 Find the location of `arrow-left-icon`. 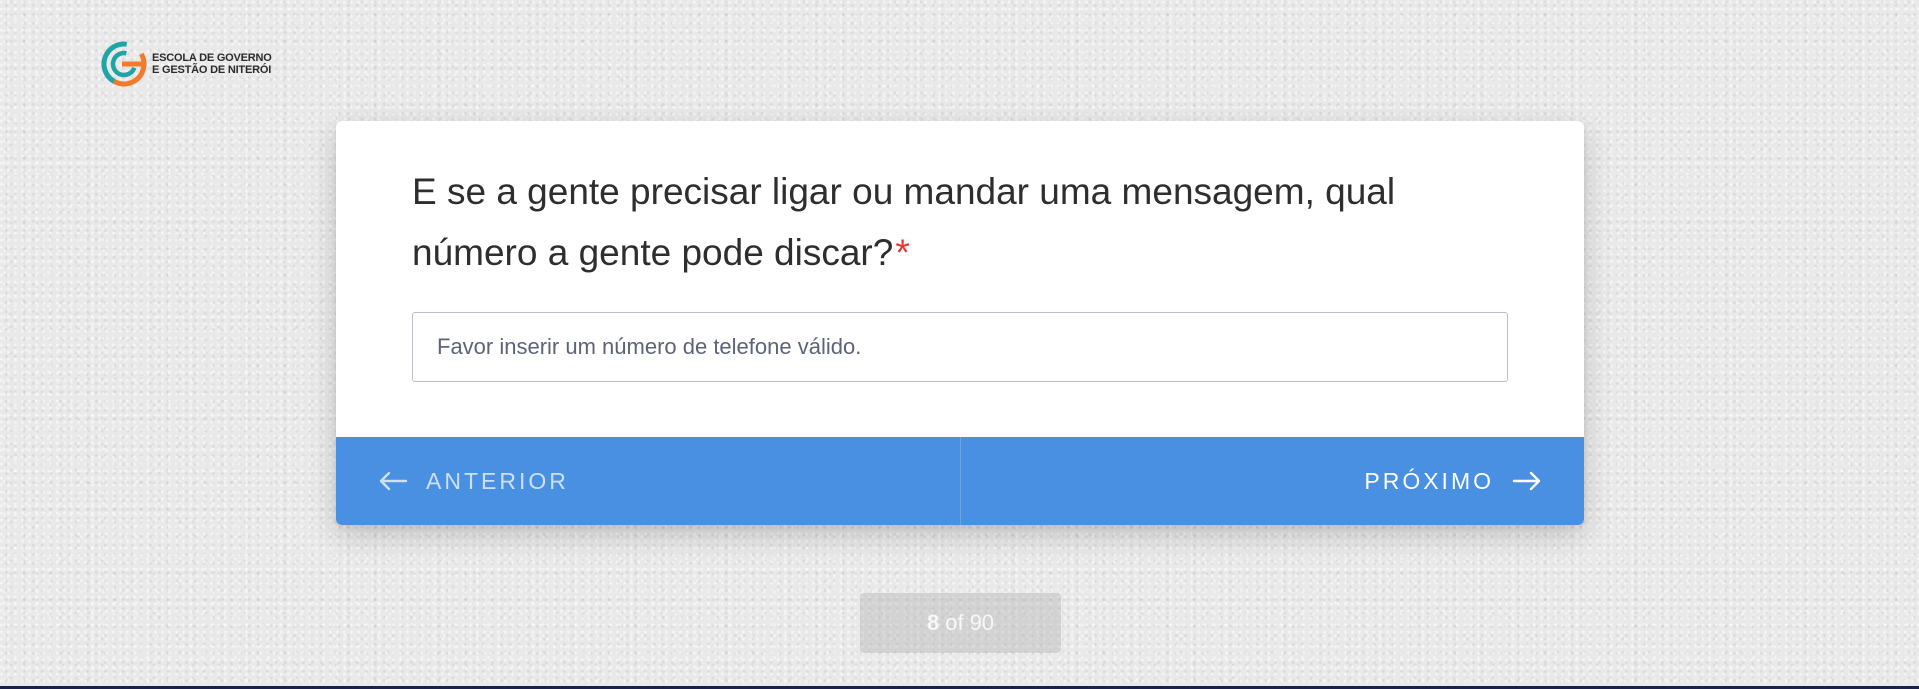

arrow-left-icon is located at coordinates (393, 481).